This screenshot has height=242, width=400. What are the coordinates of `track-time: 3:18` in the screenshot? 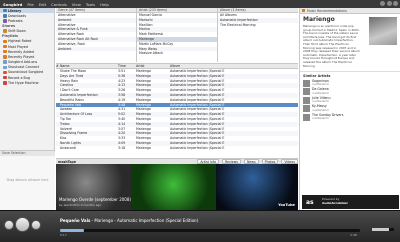 It's located at (122, 147).